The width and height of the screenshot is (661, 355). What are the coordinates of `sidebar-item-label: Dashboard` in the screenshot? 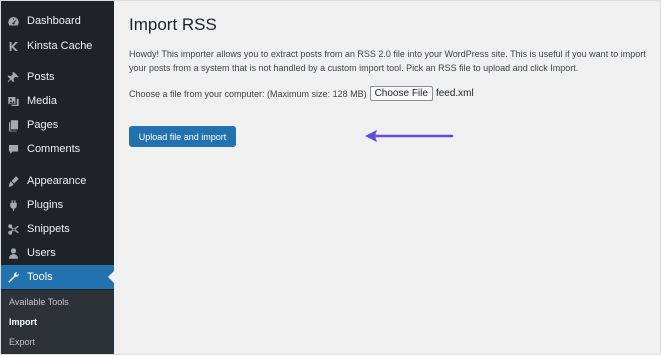 It's located at (54, 21).